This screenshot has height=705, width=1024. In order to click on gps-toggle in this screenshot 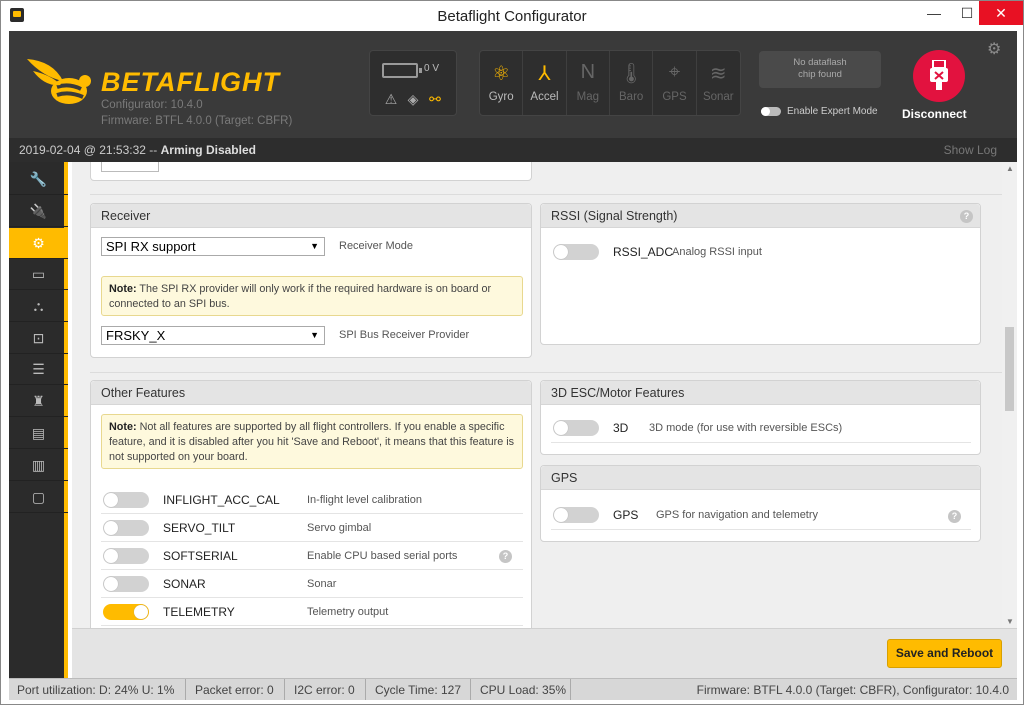, I will do `click(576, 515)`.